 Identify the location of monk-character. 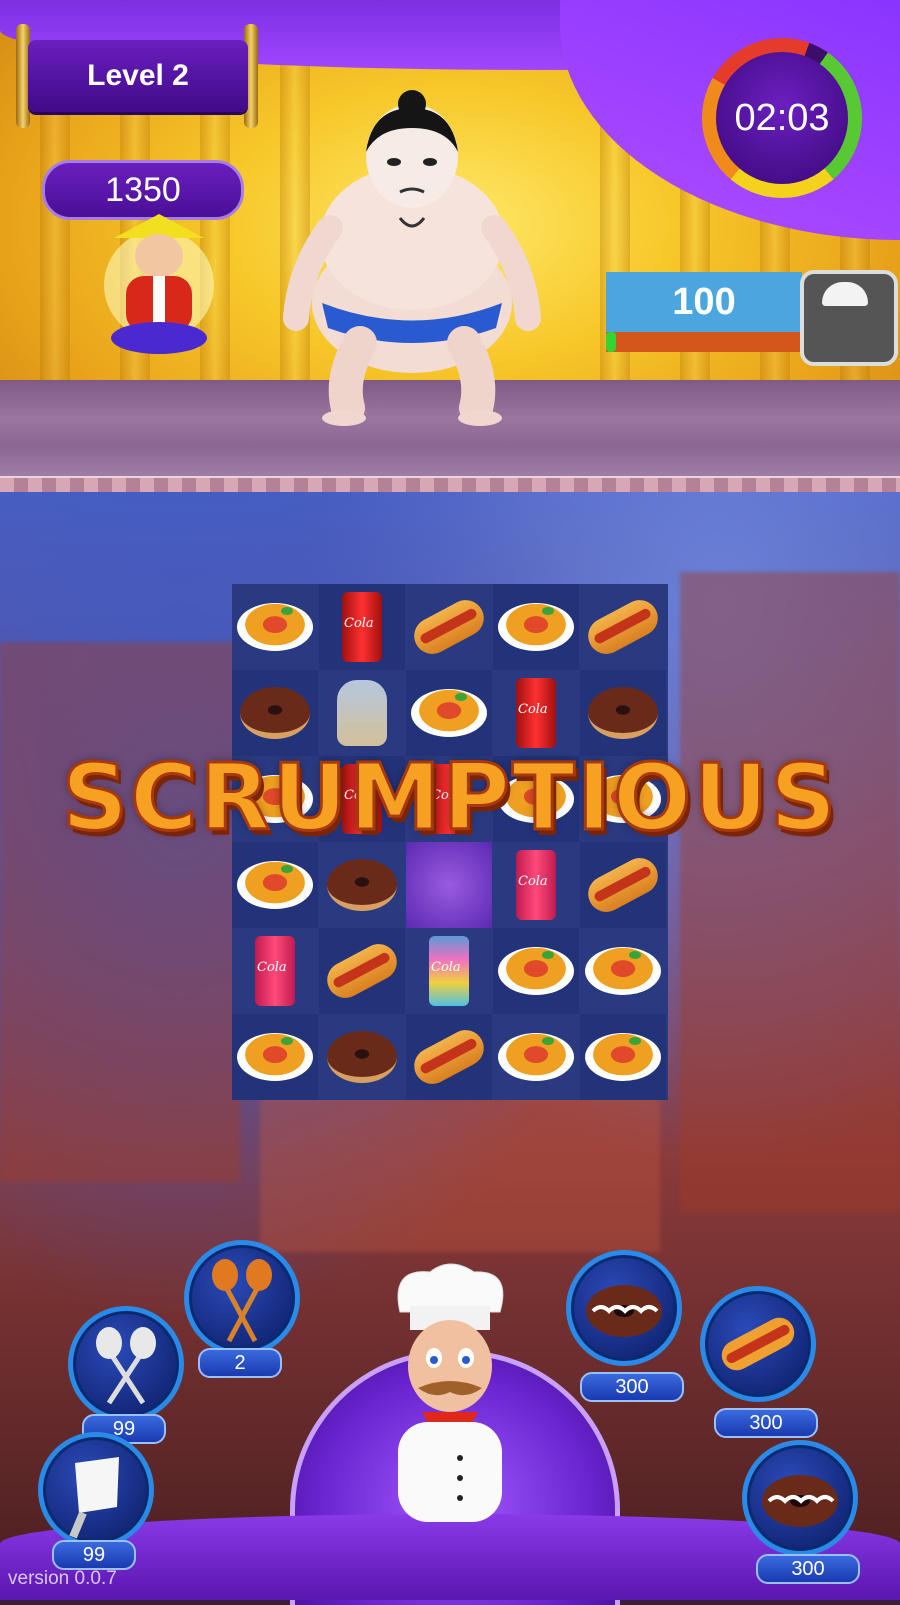
(159, 284).